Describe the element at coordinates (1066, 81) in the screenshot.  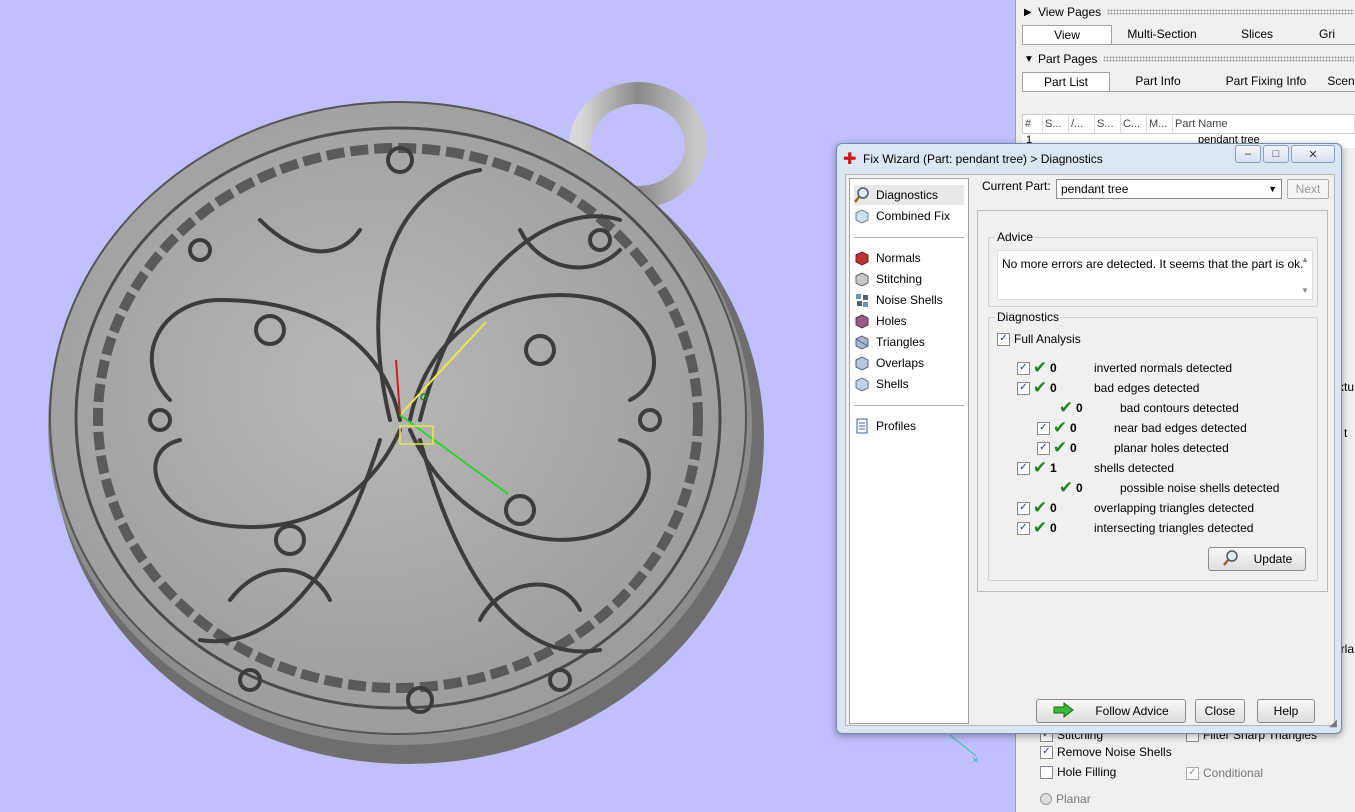
I see `tab-part-list: Part List` at that location.